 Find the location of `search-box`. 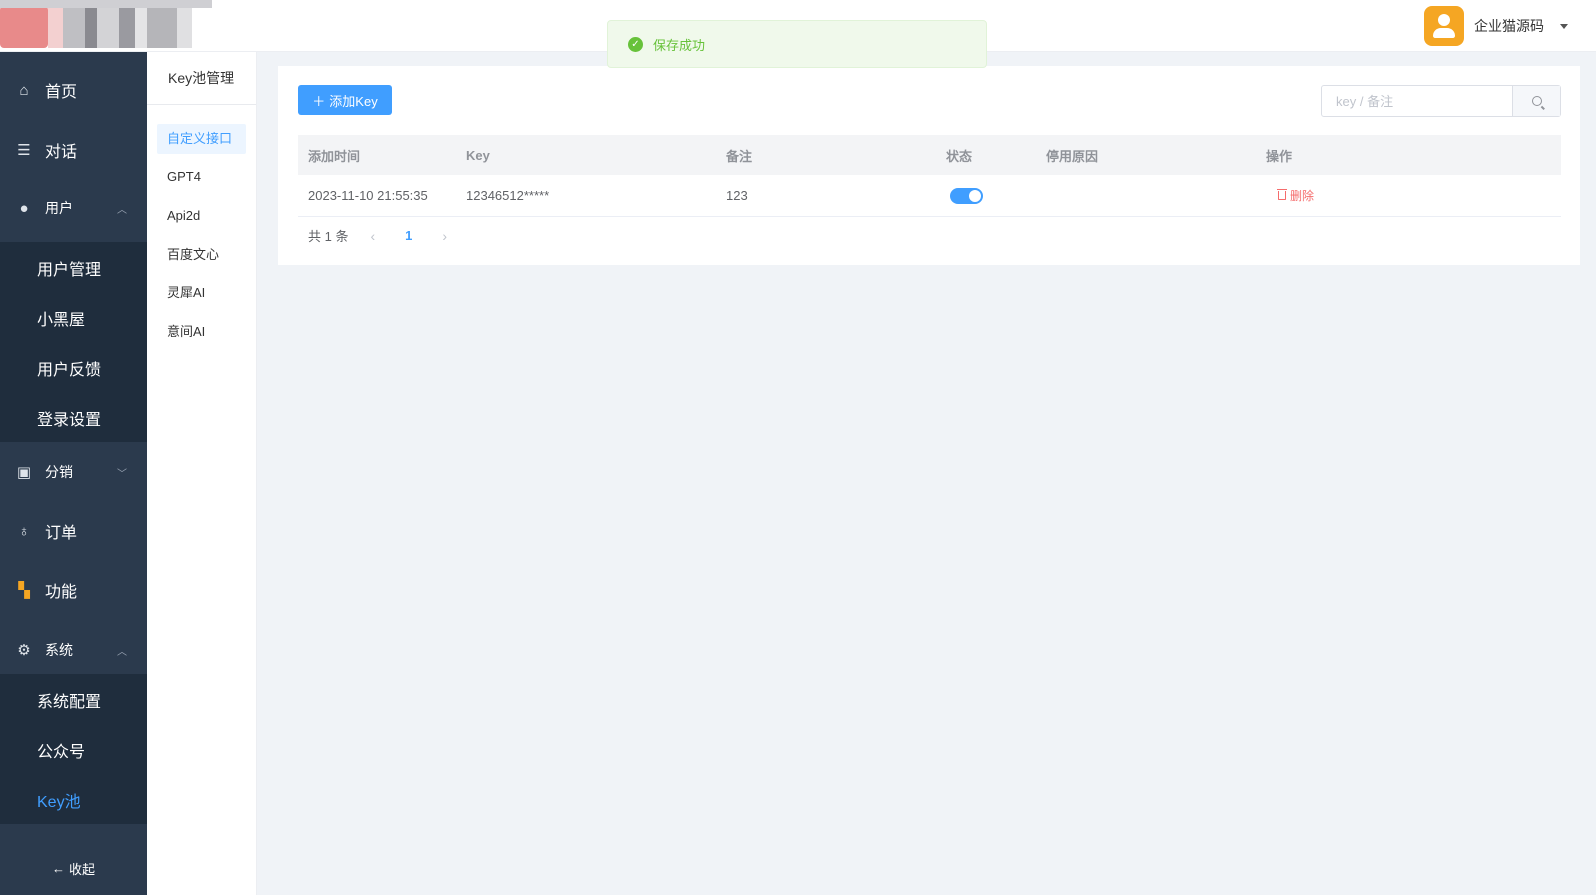

search-box is located at coordinates (1441, 101).